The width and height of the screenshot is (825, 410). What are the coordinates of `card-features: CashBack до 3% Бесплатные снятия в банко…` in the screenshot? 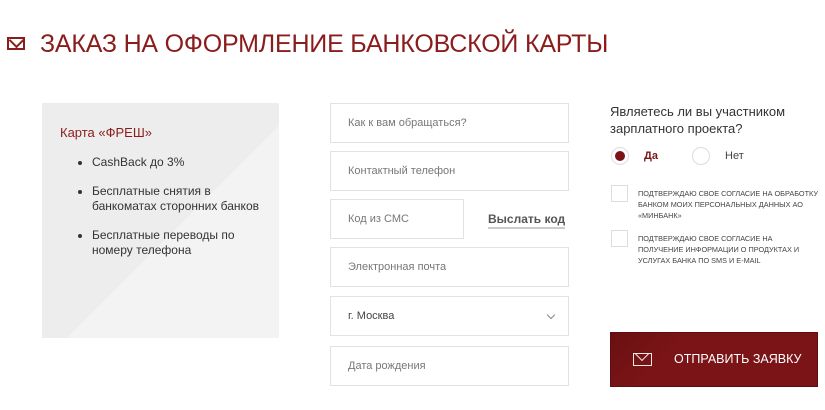 It's located at (182, 213).